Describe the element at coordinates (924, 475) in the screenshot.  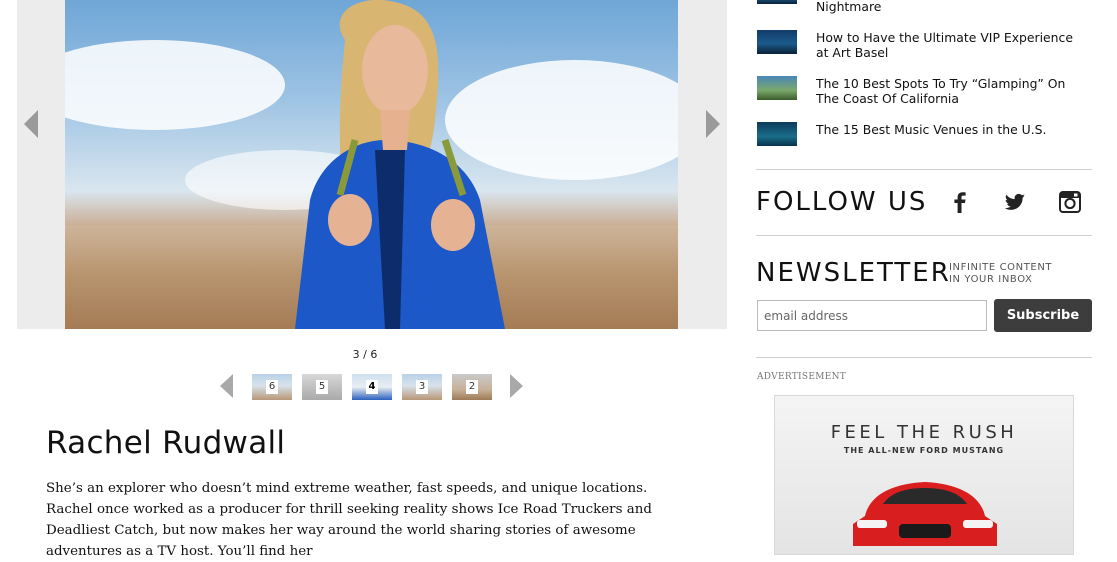
I see `advertisement-banner: FEEL THE RUSH THE ALL-NEW FORD MUSTANG` at that location.